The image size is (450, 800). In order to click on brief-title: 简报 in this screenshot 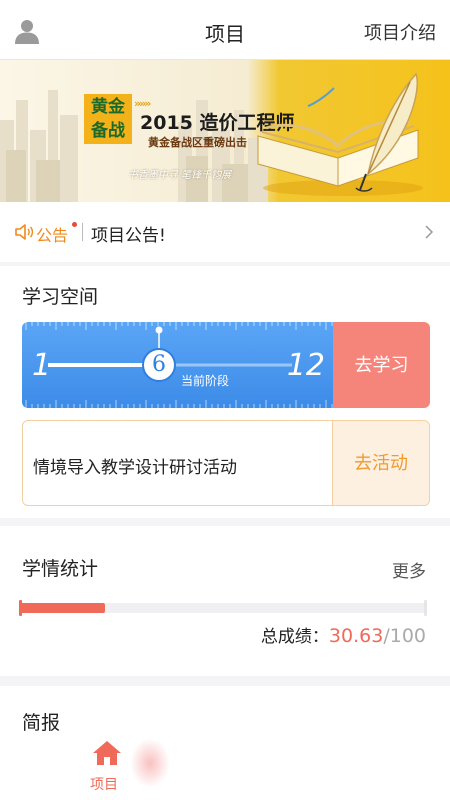, I will do `click(41, 723)`.